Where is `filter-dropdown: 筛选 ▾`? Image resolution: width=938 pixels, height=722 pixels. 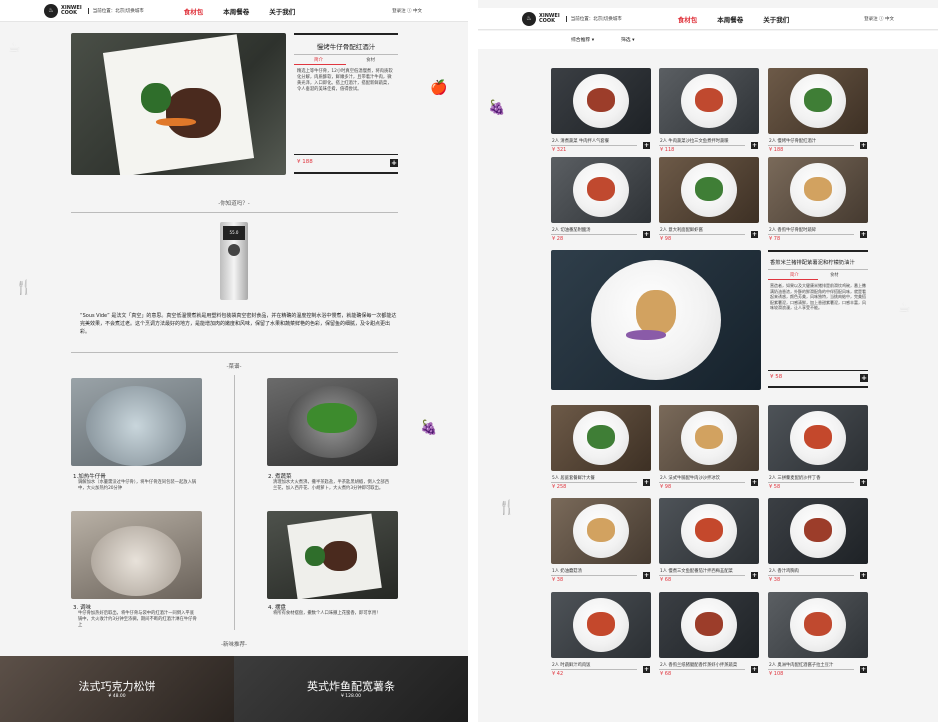 filter-dropdown: 筛选 ▾ is located at coordinates (628, 39).